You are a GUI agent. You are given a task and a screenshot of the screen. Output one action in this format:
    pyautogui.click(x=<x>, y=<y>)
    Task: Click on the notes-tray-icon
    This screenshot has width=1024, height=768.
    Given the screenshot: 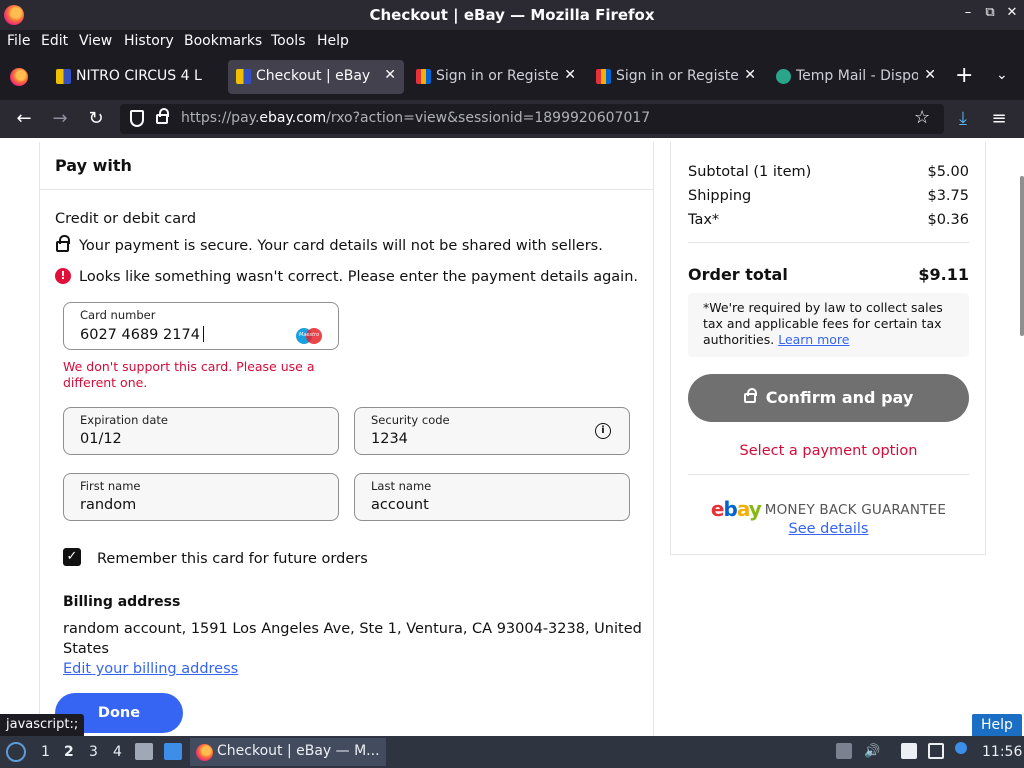 What is the action you would take?
    pyautogui.click(x=909, y=751)
    